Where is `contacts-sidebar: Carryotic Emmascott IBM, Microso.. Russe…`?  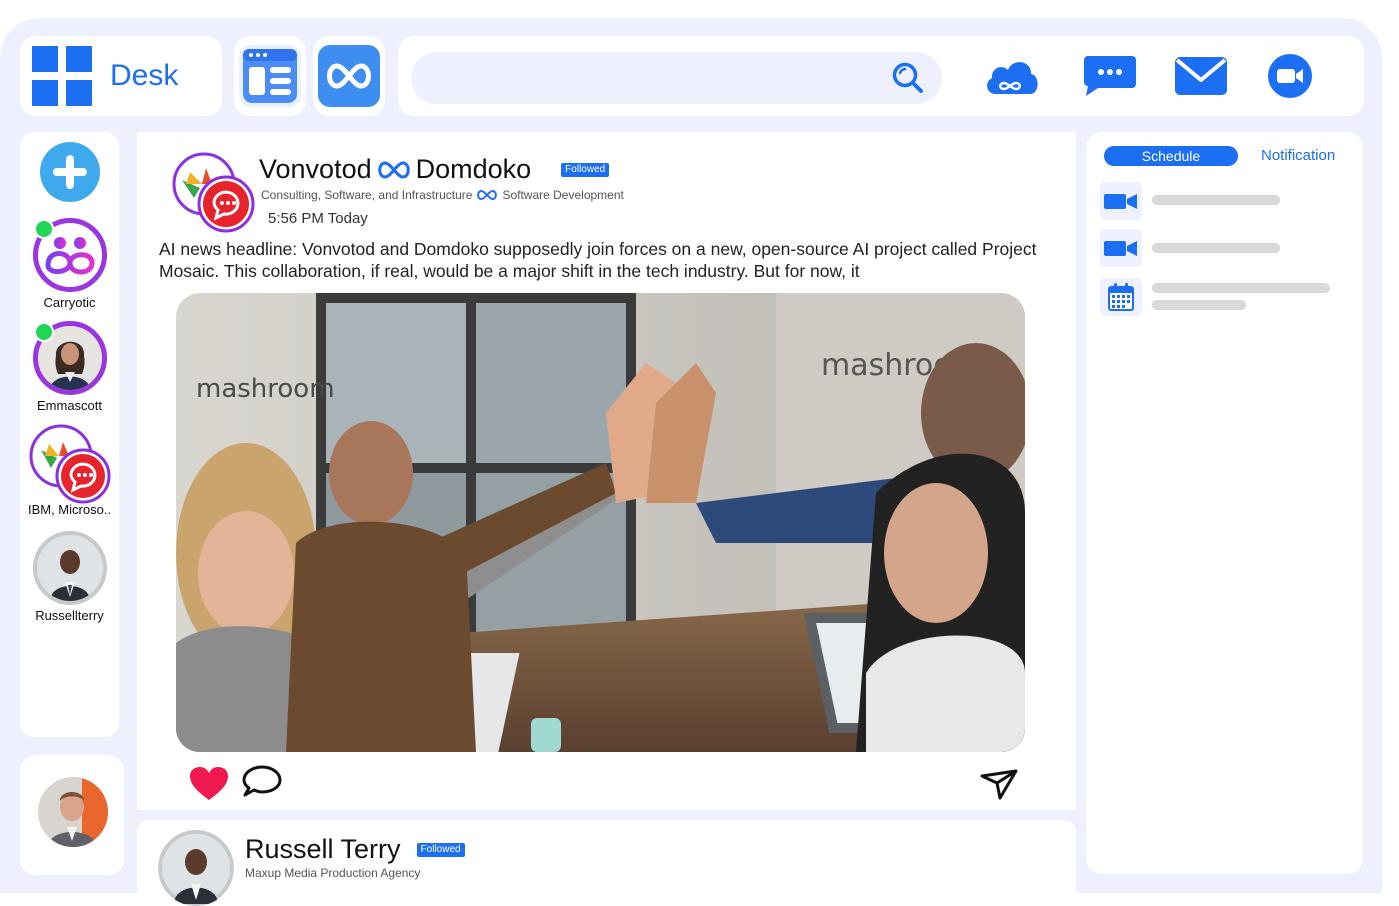
contacts-sidebar: Carryotic Emmascott IBM, Microso.. Russe… is located at coordinates (69, 434).